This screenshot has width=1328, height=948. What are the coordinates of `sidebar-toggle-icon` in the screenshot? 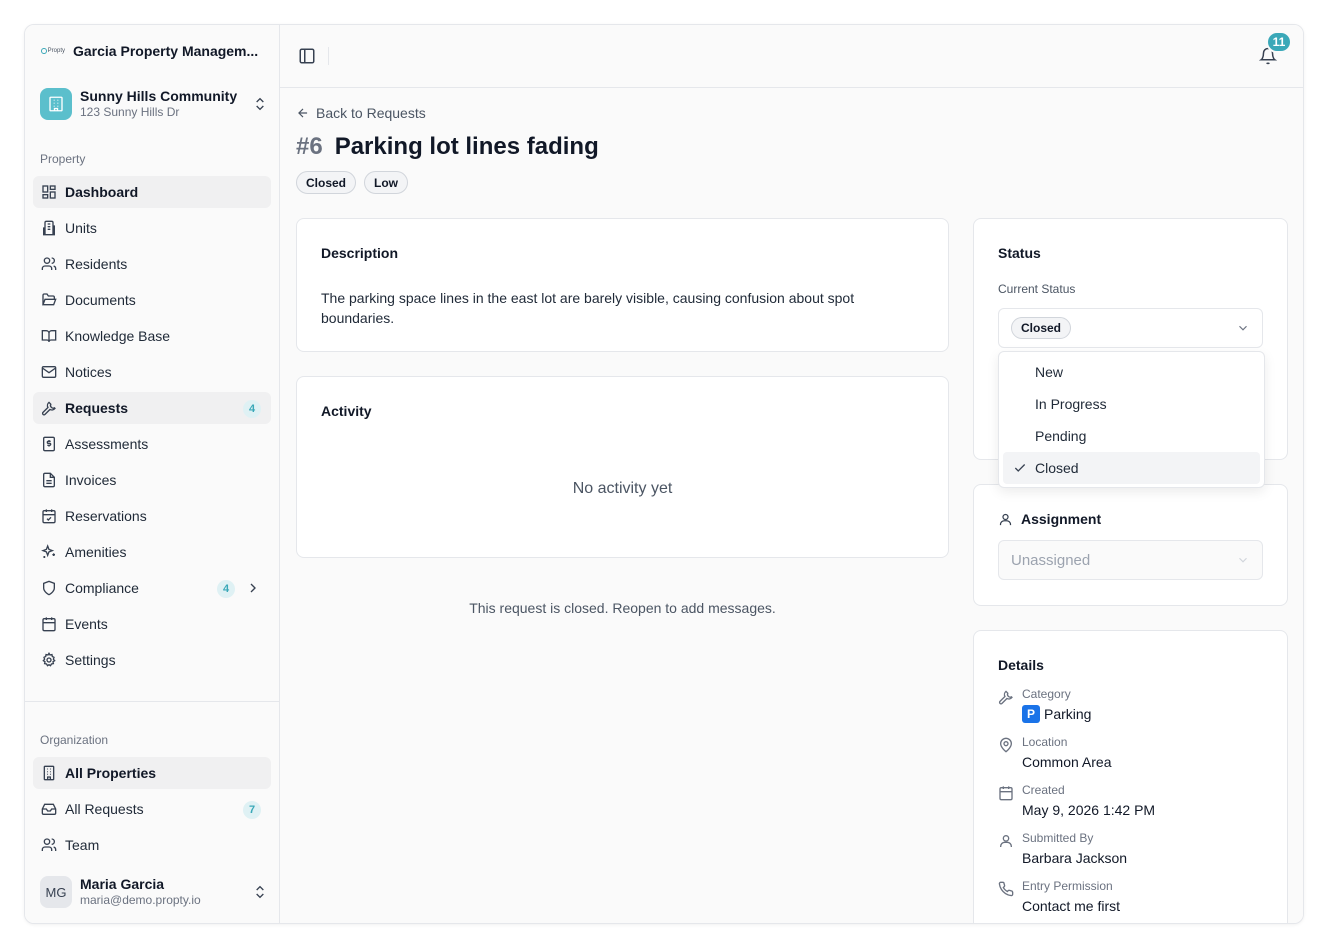 It's located at (307, 56).